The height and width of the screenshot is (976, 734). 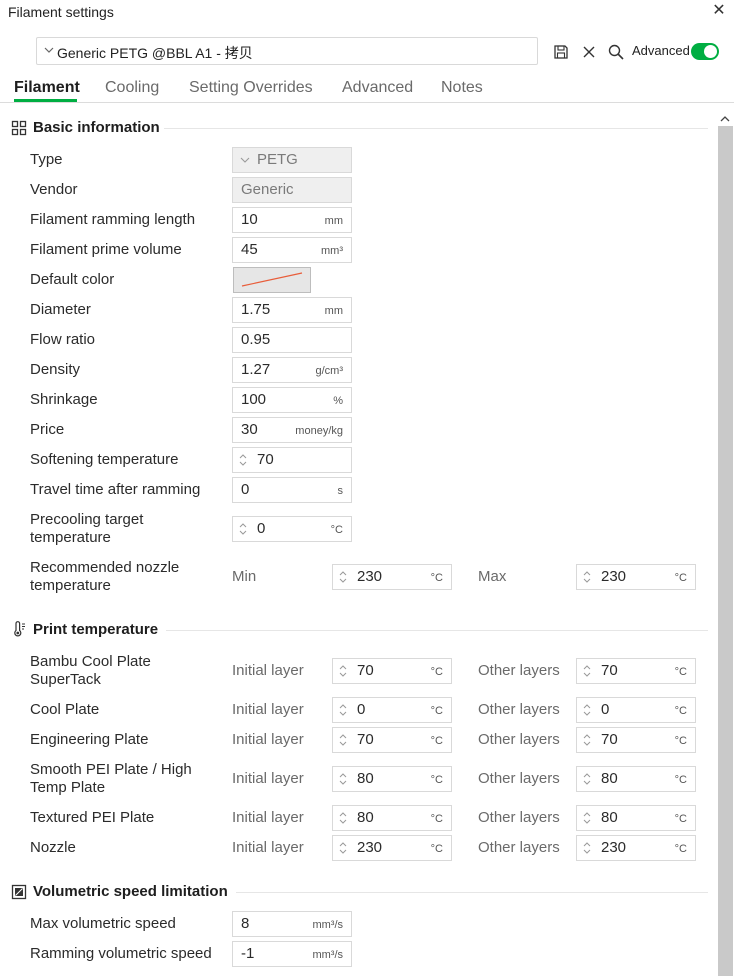 What do you see at coordinates (292, 529) in the screenshot?
I see `precooling-input: 0 °C` at bounding box center [292, 529].